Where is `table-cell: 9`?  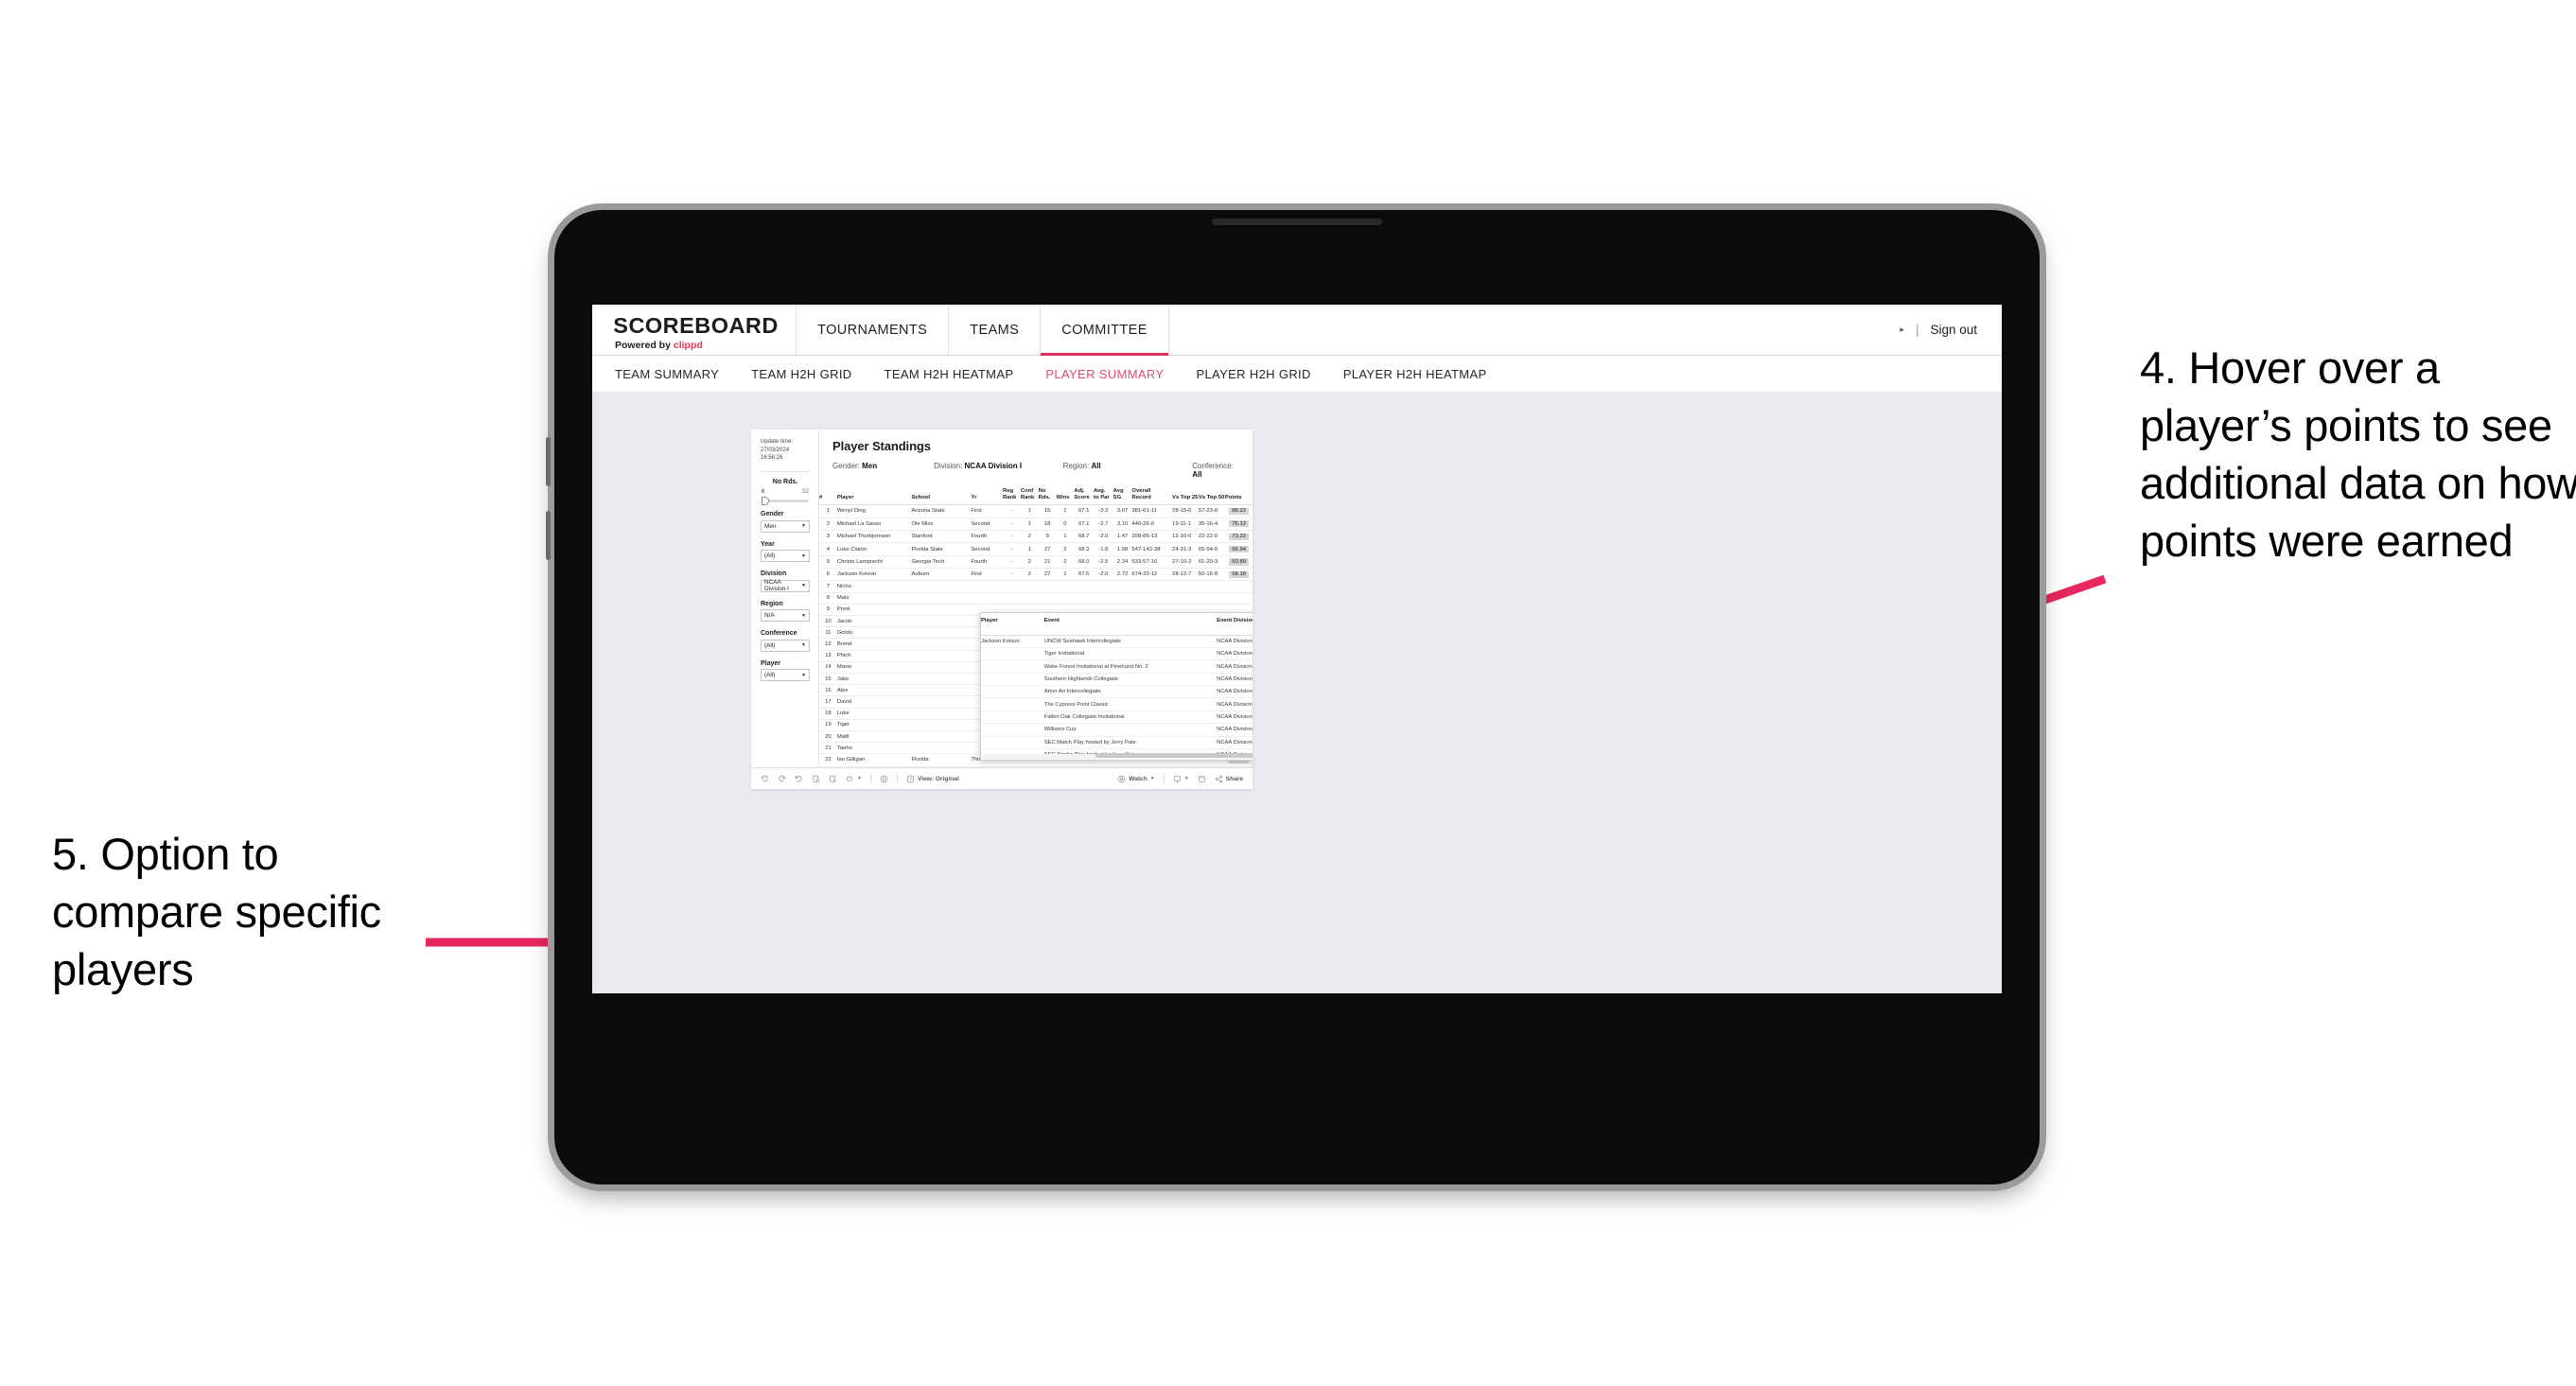 table-cell: 9 is located at coordinates (1048, 537).